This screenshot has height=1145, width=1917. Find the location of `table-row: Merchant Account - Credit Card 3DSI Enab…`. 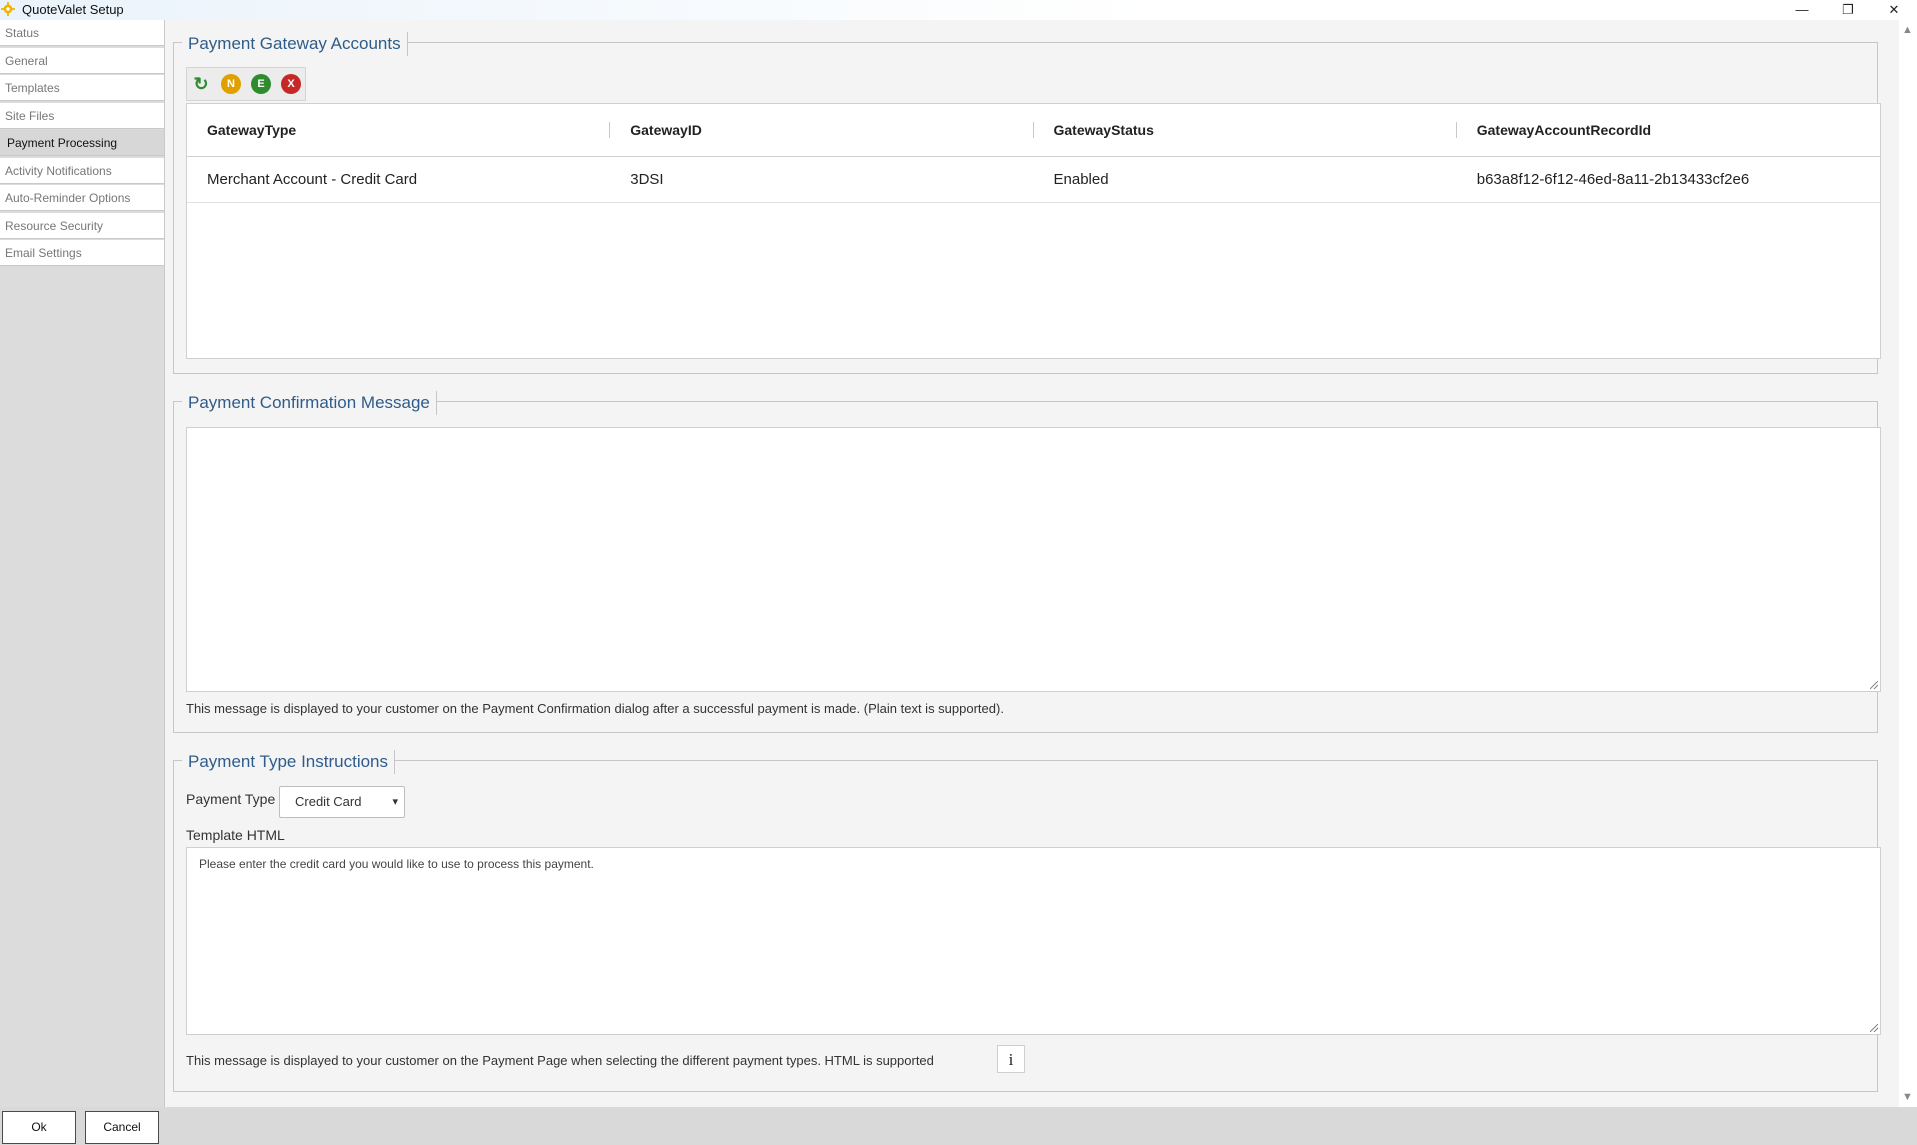

table-row: Merchant Account - Credit Card 3DSI Enab… is located at coordinates (1033, 180).